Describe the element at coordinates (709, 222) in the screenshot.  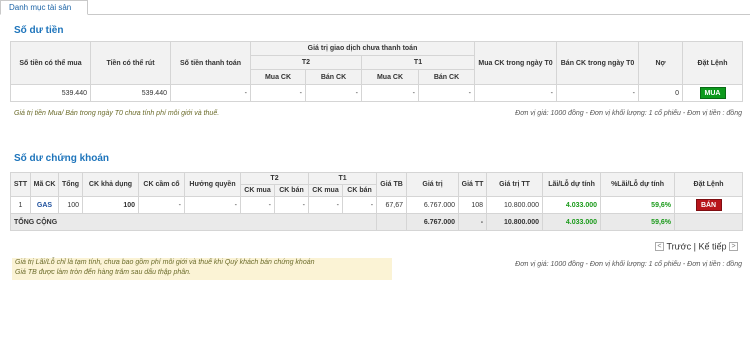
I see `total-order` at that location.